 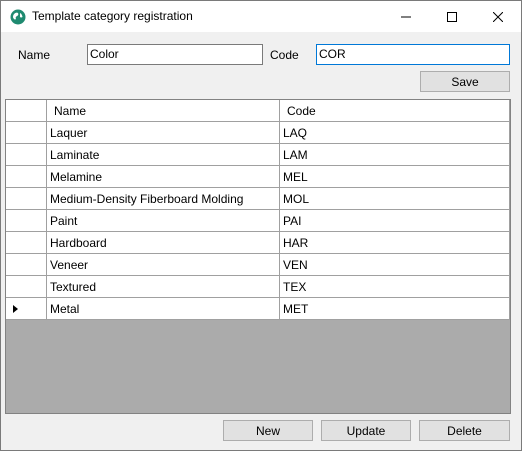 I want to click on table-row: Medium-Density Fiberboard Molding MOL, so click(x=258, y=199).